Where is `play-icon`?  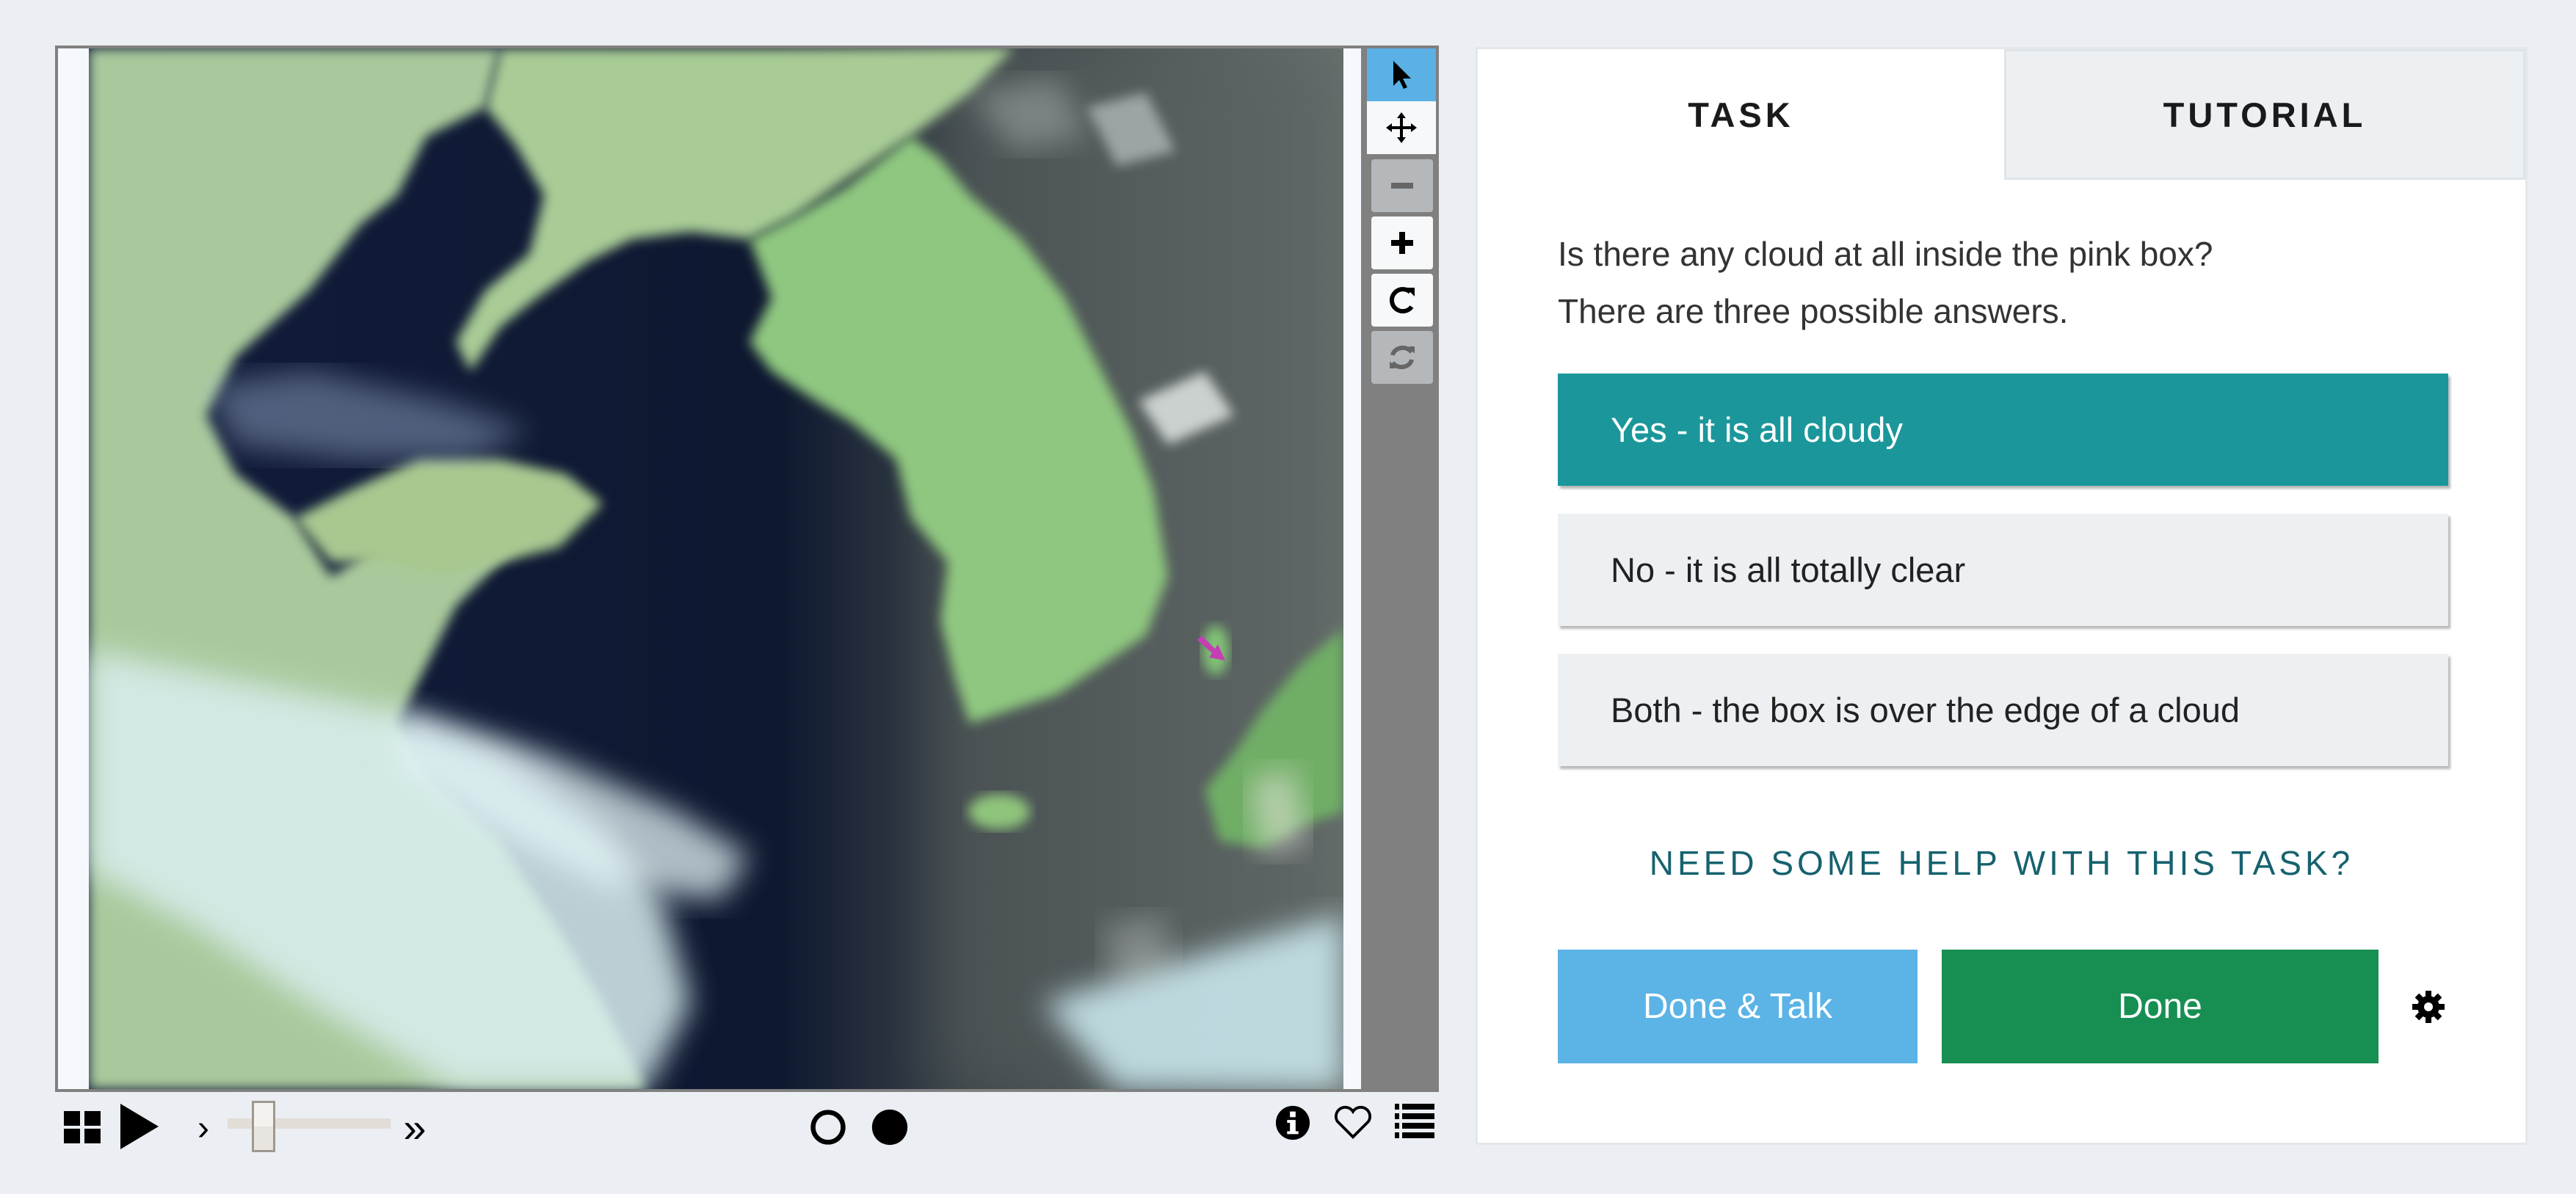 play-icon is located at coordinates (140, 1126).